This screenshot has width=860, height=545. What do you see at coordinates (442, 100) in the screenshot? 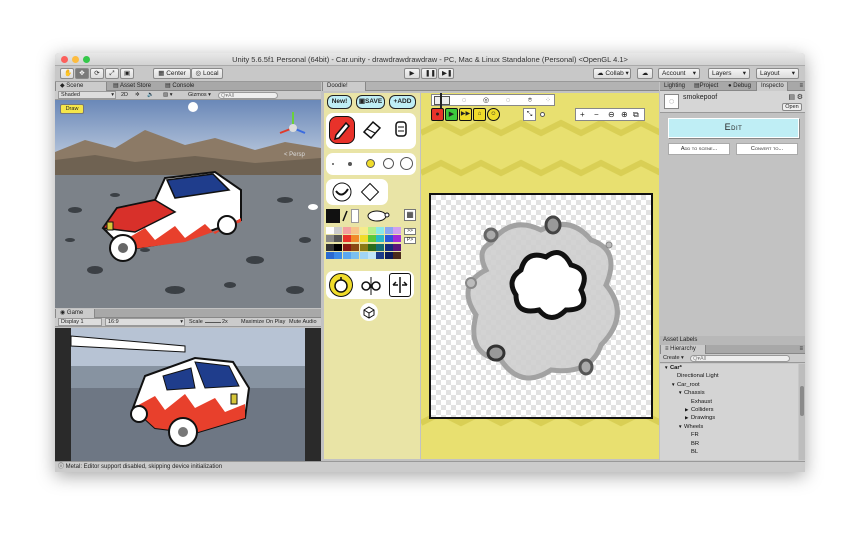
I see `frame-1-thumb` at bounding box center [442, 100].